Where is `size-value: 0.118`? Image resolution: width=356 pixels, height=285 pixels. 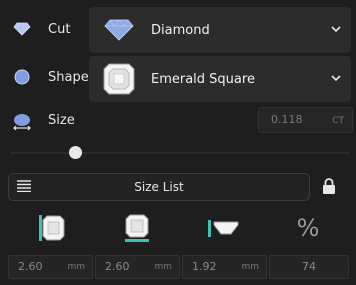 size-value: 0.118 is located at coordinates (287, 119).